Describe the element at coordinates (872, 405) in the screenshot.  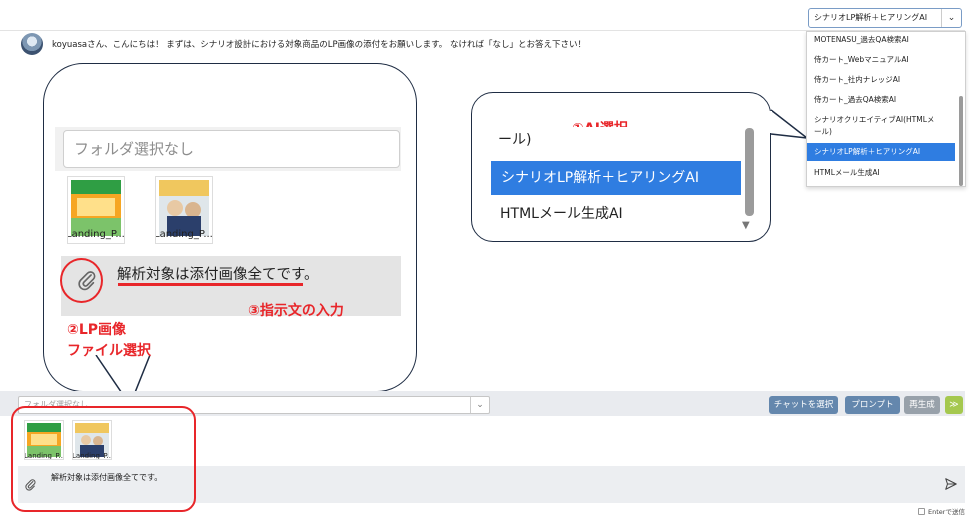
I see `prompt-button: プロンプト` at that location.